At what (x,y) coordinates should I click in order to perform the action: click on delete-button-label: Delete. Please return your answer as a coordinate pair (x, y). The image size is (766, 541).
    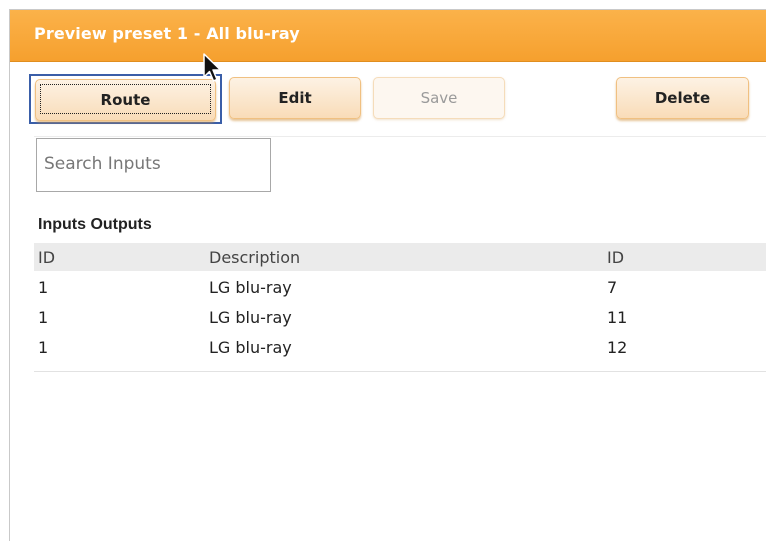
    Looking at the image, I should click on (682, 98).